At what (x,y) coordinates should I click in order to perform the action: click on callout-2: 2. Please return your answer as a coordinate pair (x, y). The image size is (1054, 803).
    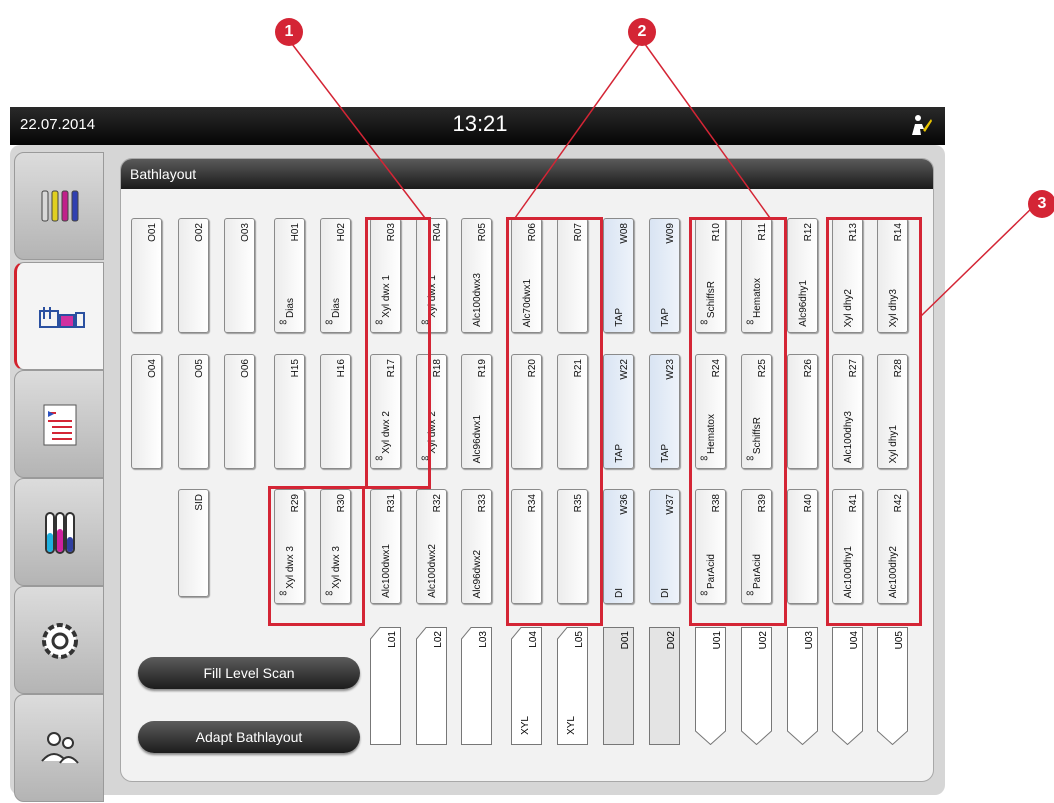
    Looking at the image, I should click on (642, 32).